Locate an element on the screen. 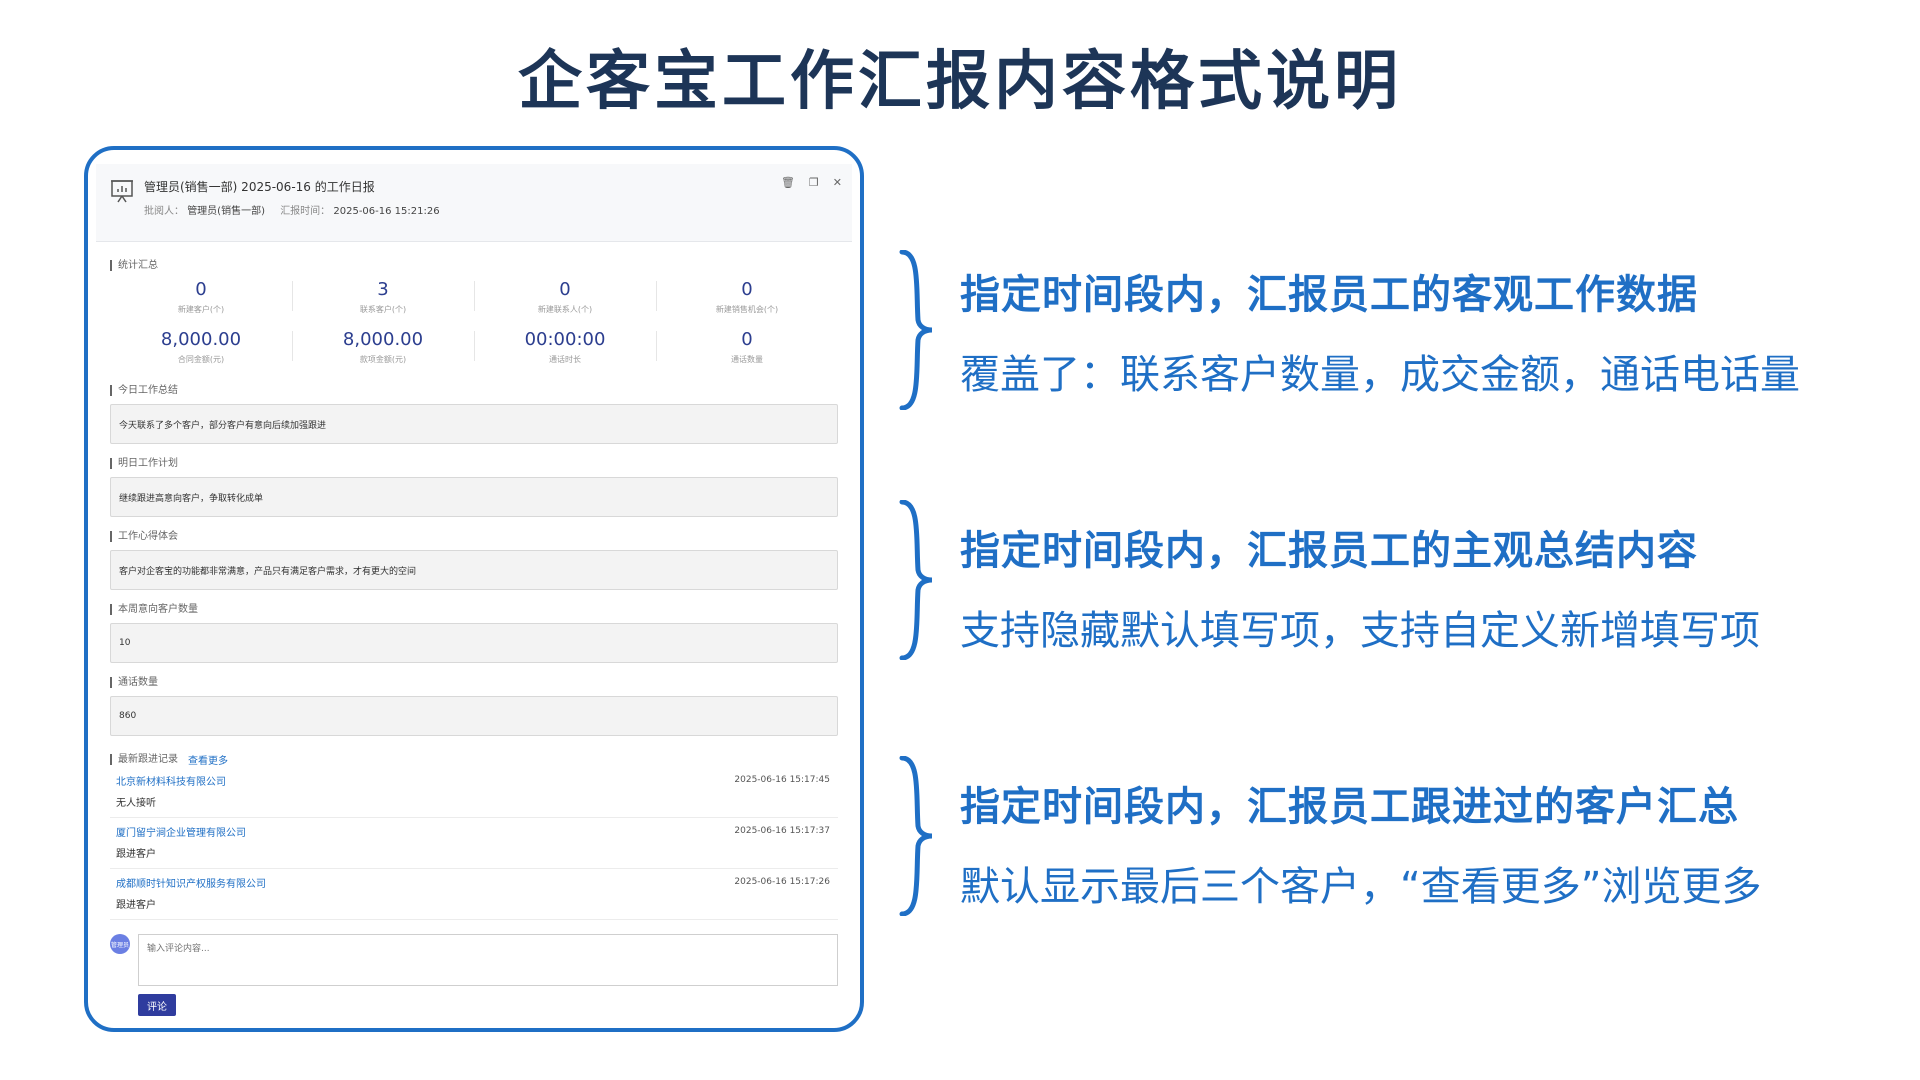 Image resolution: width=1920 pixels, height=1080 pixels. stat-new-contacts: 0 新建联系人(个) is located at coordinates (565, 296).